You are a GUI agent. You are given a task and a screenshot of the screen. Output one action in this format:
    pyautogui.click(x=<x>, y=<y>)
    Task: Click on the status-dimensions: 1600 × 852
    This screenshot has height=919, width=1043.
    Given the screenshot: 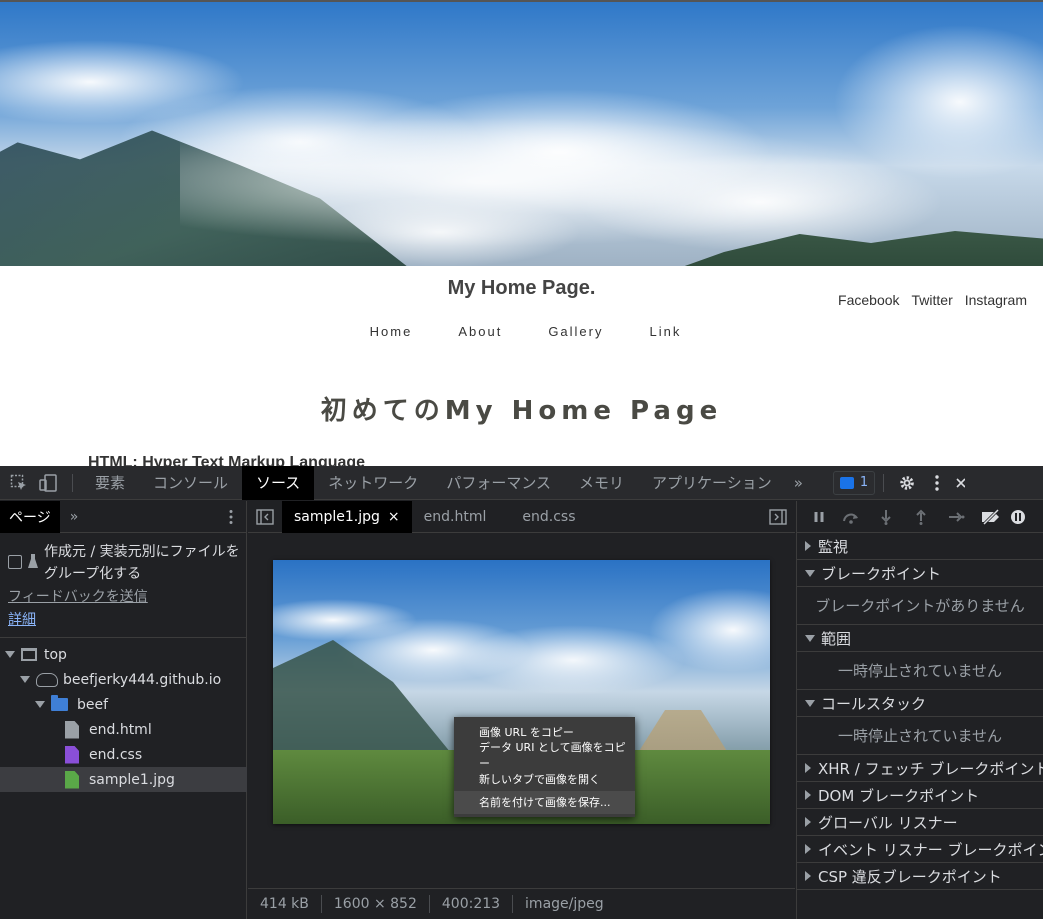 What is the action you would take?
    pyautogui.click(x=375, y=904)
    